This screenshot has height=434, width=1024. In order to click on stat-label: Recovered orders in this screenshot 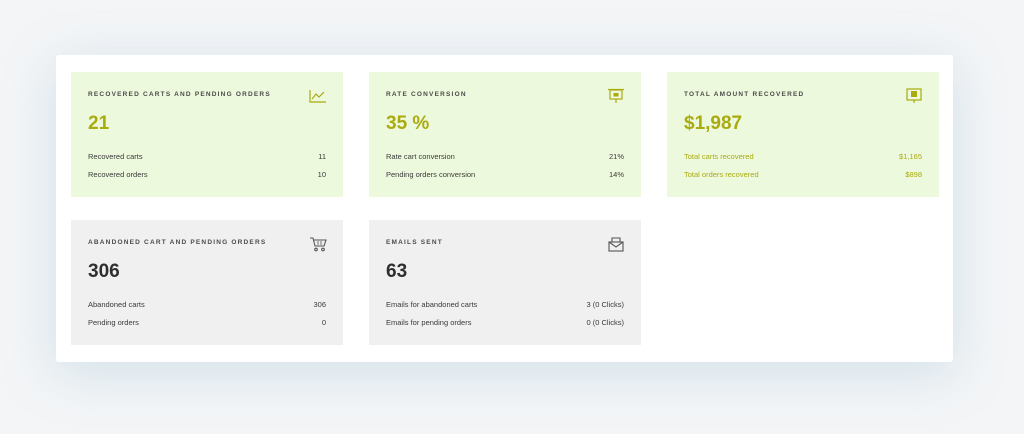, I will do `click(118, 174)`.